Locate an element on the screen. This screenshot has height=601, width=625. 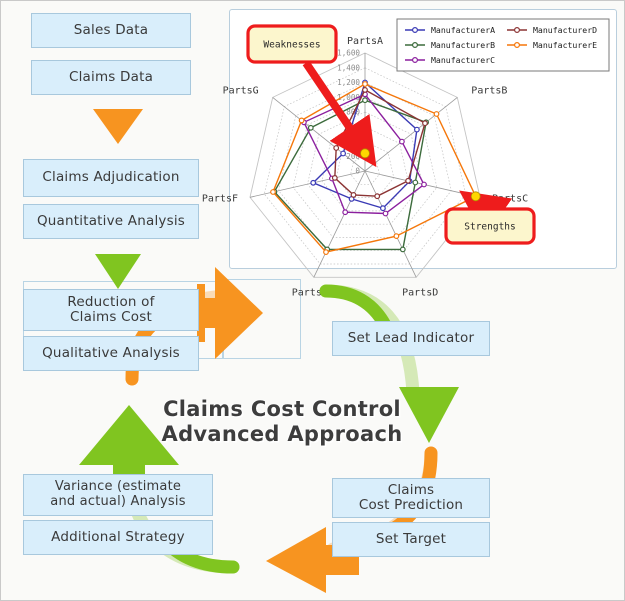
flow-box-claims-data: Claims Data is located at coordinates (111, 77).